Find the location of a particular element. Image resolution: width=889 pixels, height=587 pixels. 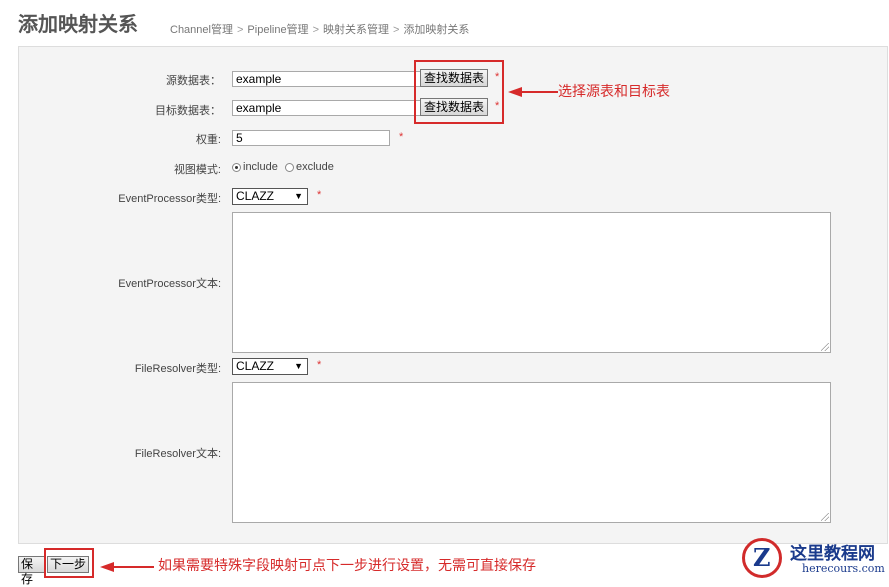

event-processor-type-select: CLAZZ ▼ is located at coordinates (270, 196).